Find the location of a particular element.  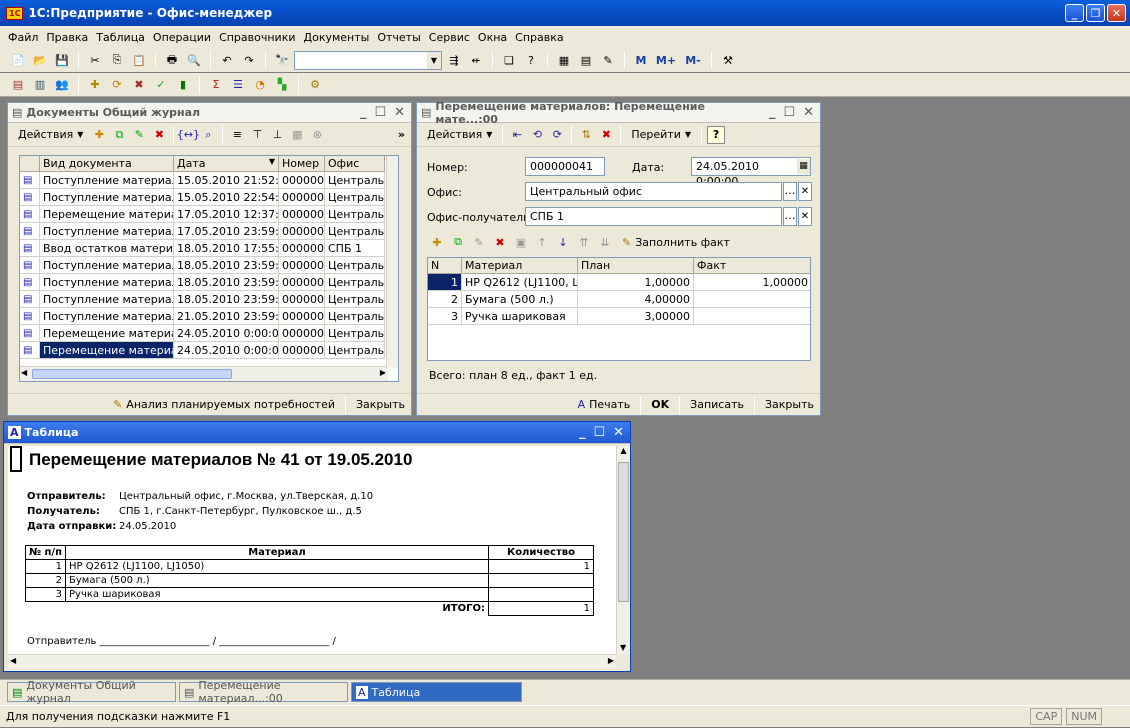

find-icon: ⌕ is located at coordinates (208, 135).